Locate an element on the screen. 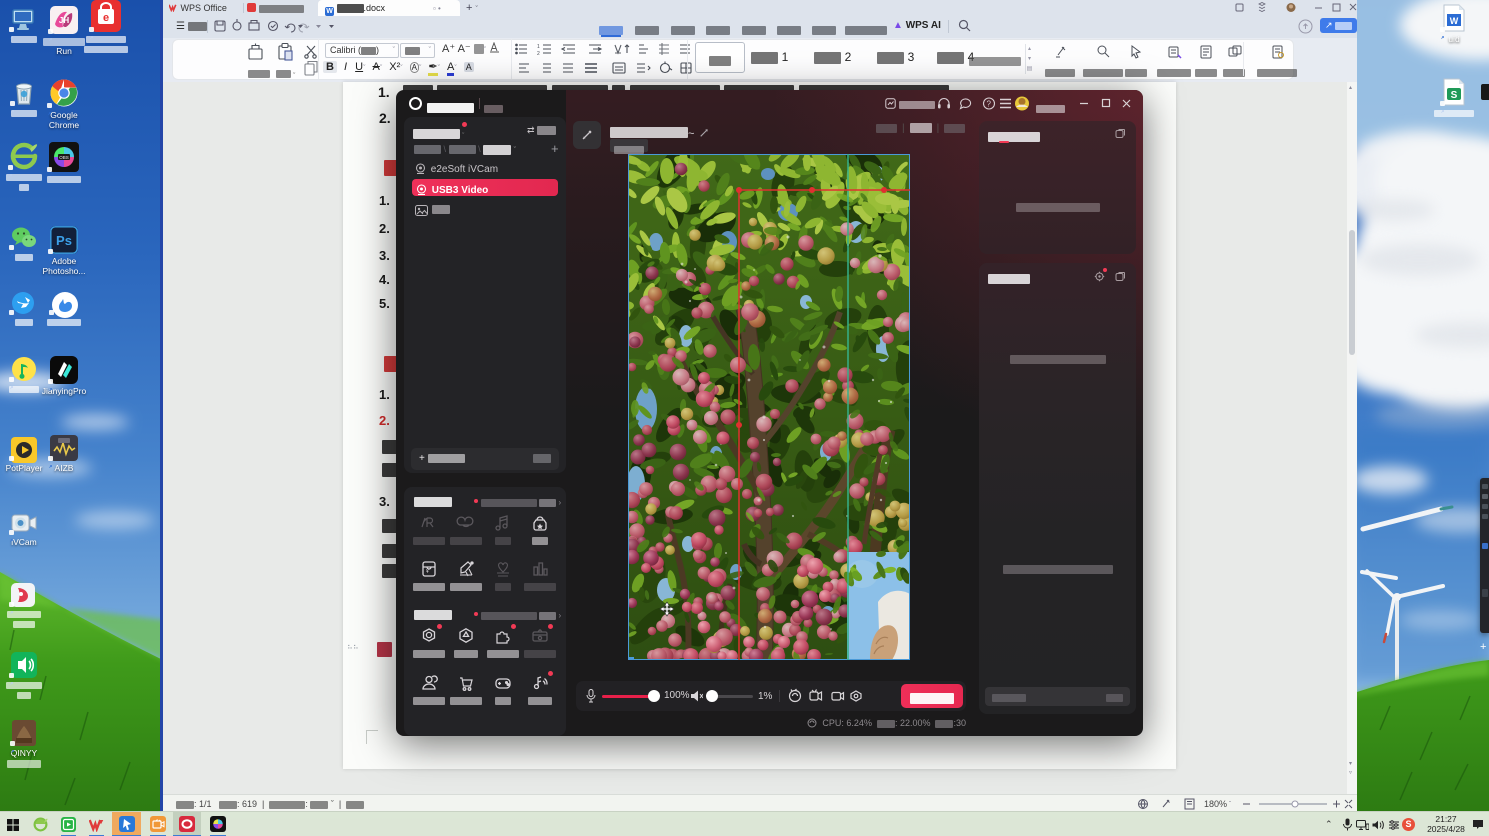 The height and width of the screenshot is (836, 1489). svg-text: JH is located at coordinates (64, 20).